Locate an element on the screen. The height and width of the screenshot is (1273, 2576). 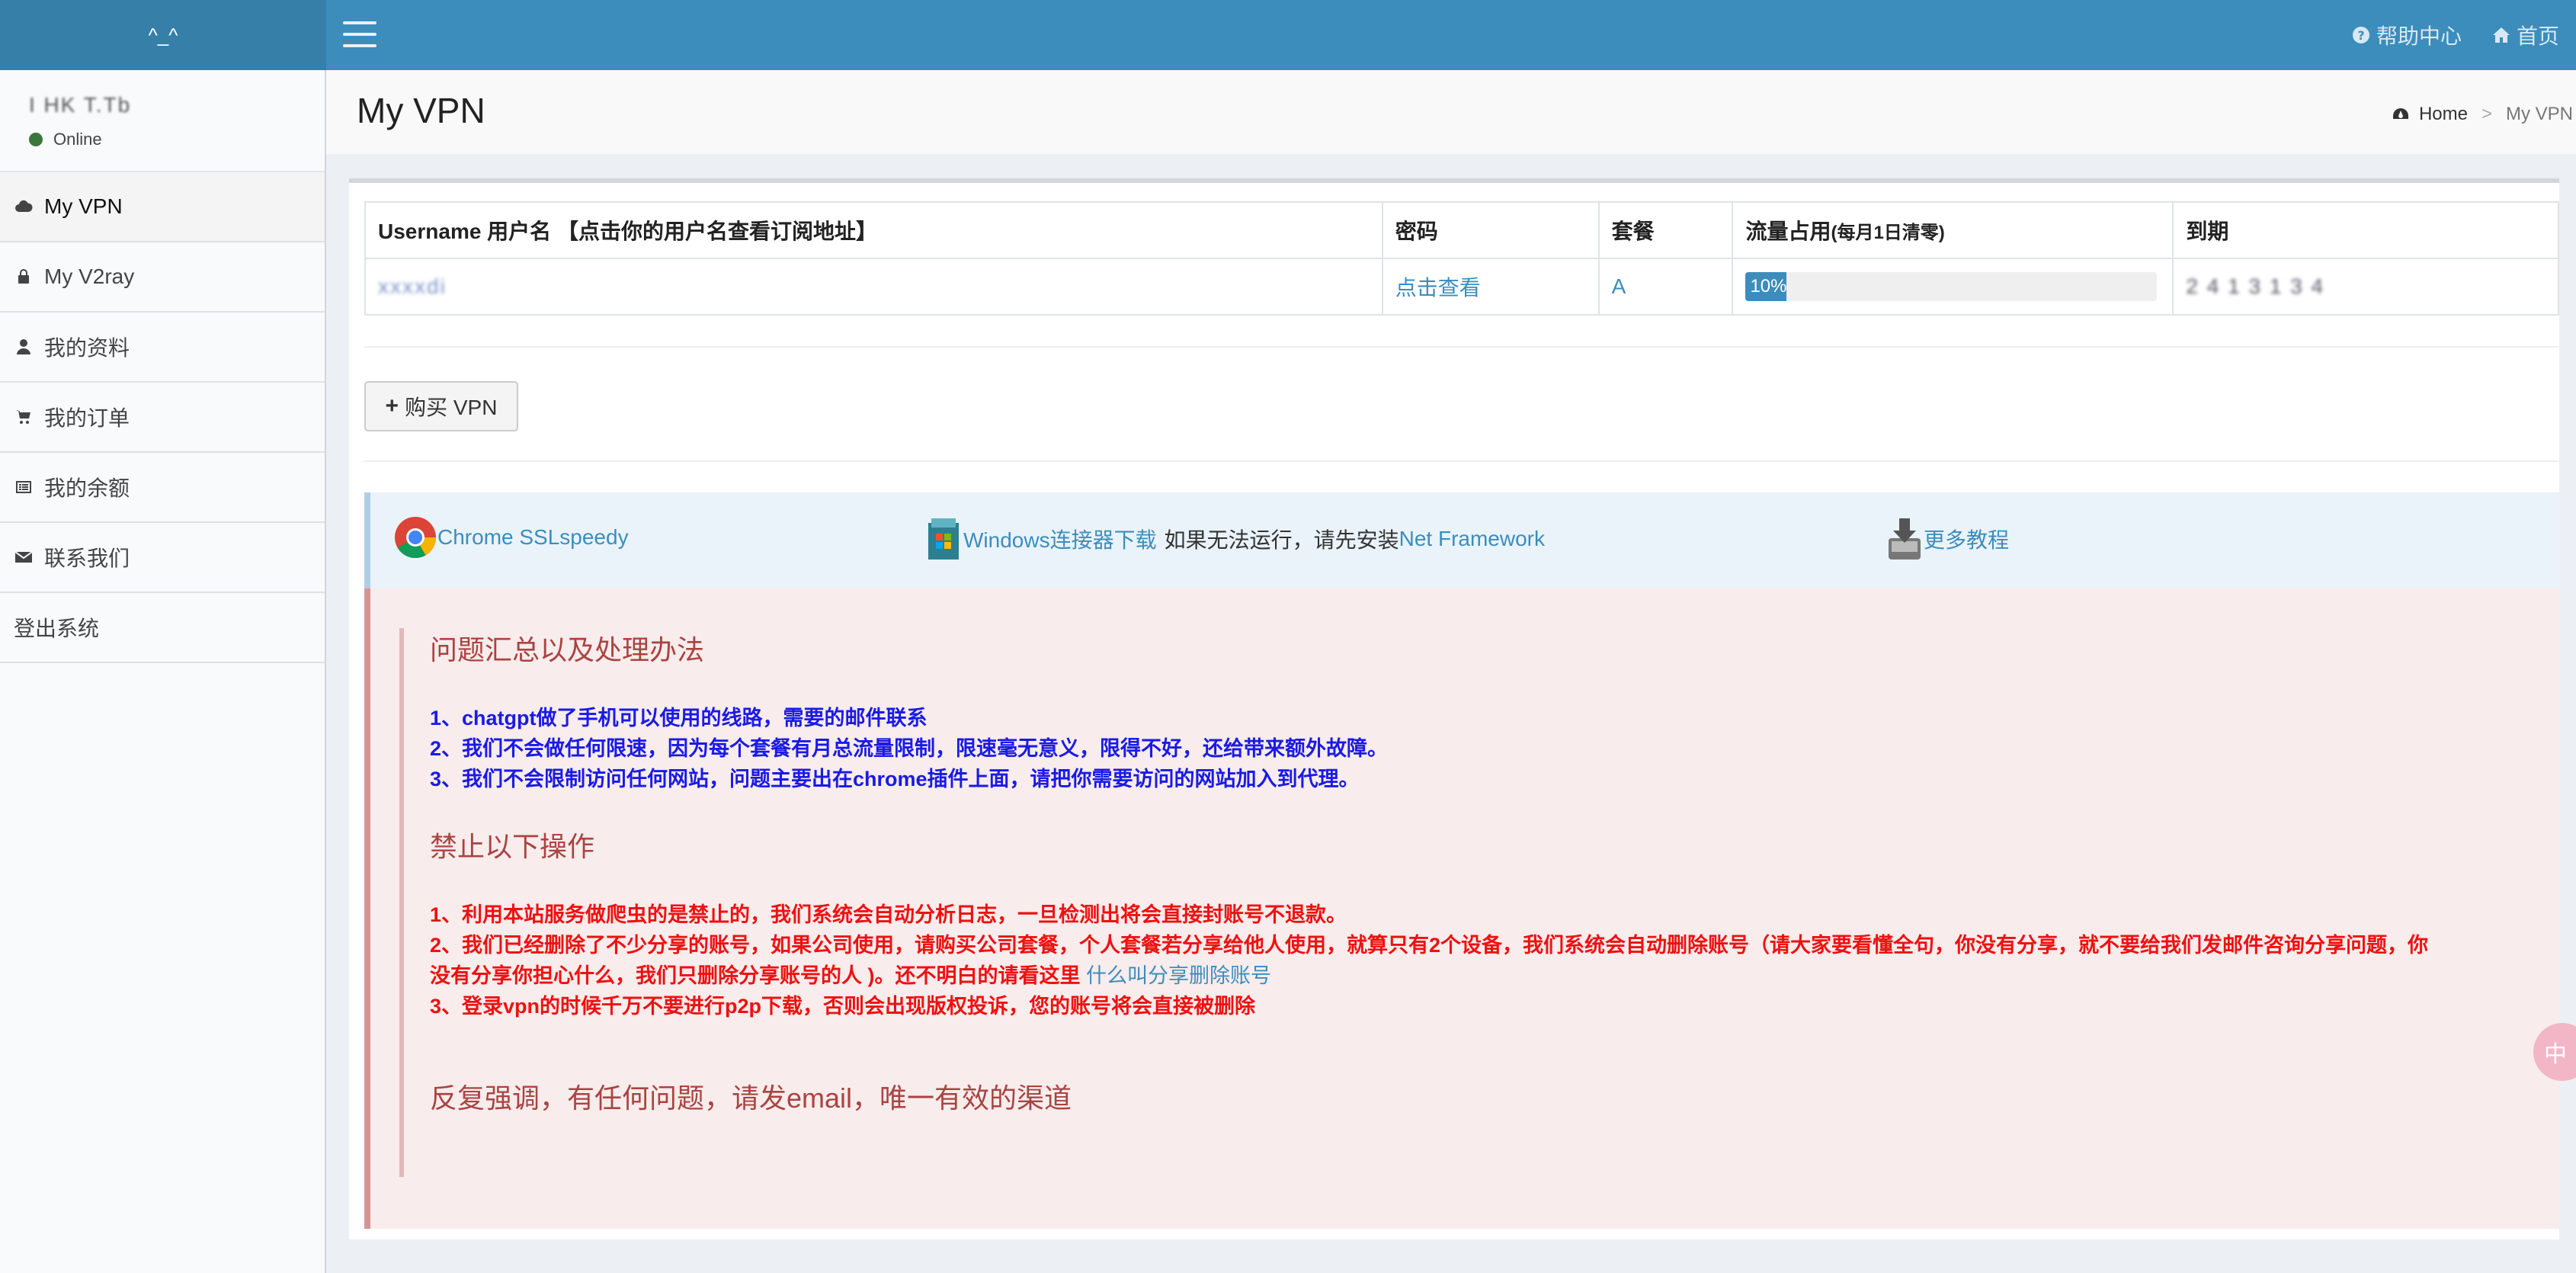
sidebar-item-label: 联系我们 is located at coordinates (87, 558).